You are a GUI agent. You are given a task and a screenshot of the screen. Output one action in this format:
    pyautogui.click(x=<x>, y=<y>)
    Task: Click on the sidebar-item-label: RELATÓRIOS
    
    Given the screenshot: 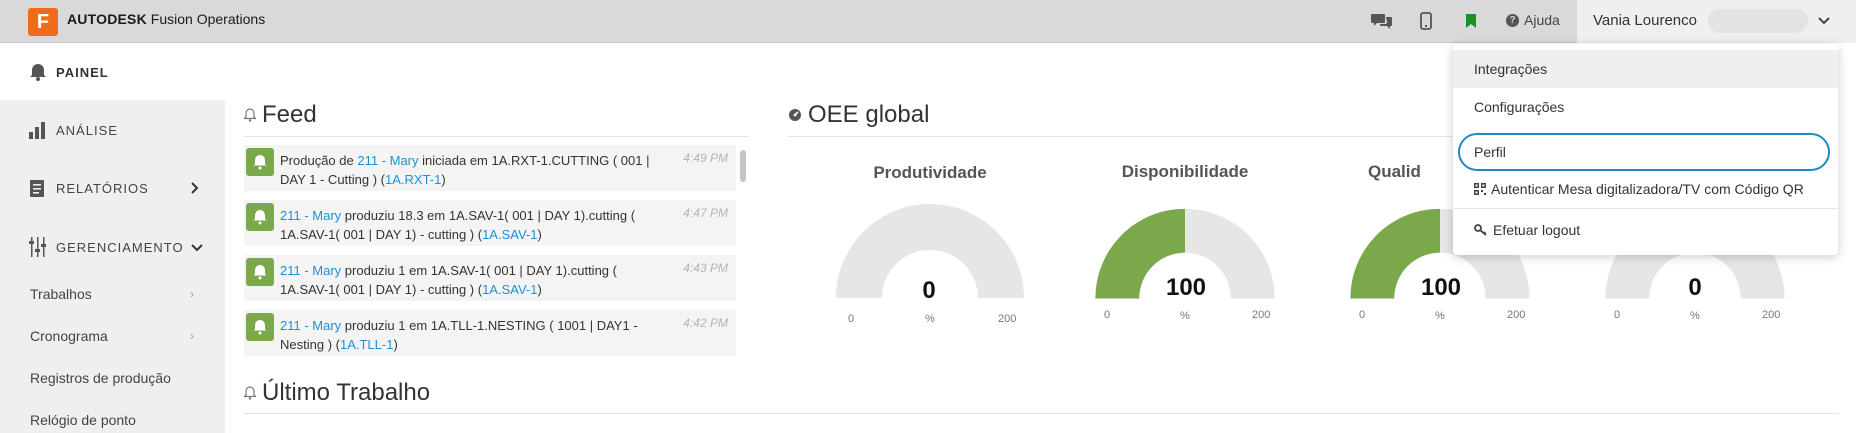 What is the action you would take?
    pyautogui.click(x=102, y=188)
    